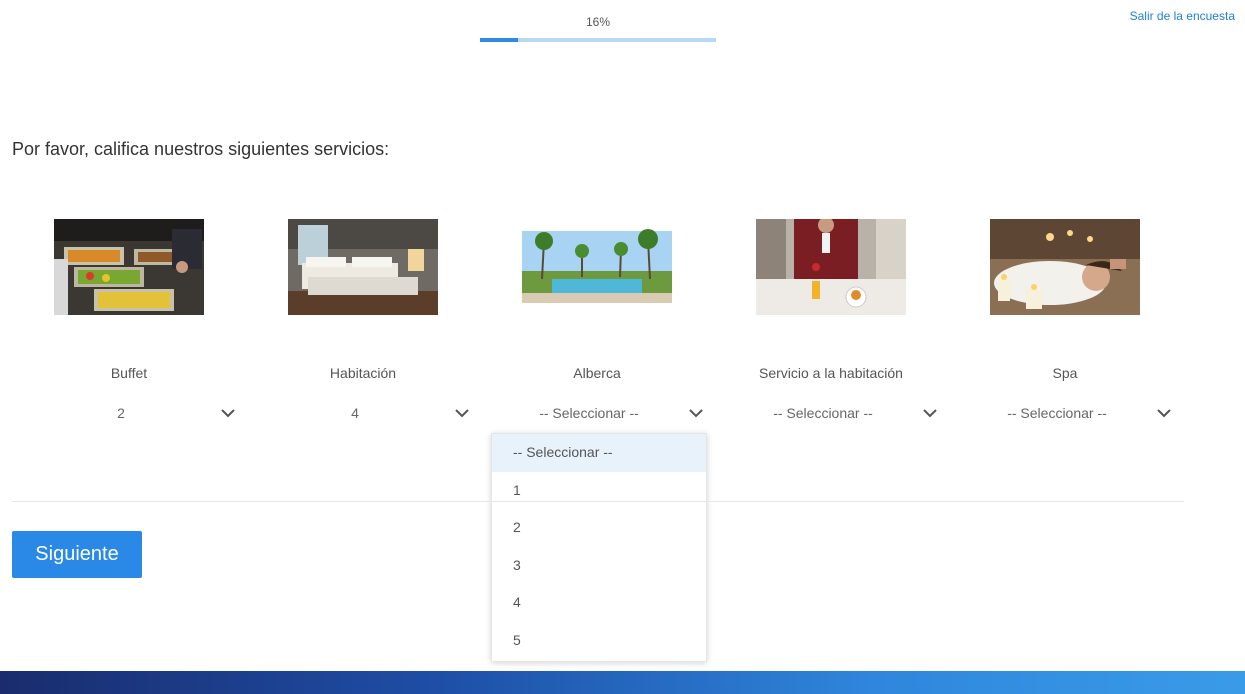 This screenshot has width=1245, height=694. What do you see at coordinates (363, 322) in the screenshot?
I see `service-room: Habitación 4` at bounding box center [363, 322].